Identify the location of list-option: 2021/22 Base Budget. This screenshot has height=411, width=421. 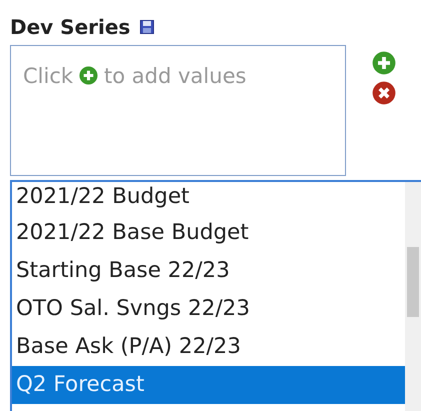
(208, 233).